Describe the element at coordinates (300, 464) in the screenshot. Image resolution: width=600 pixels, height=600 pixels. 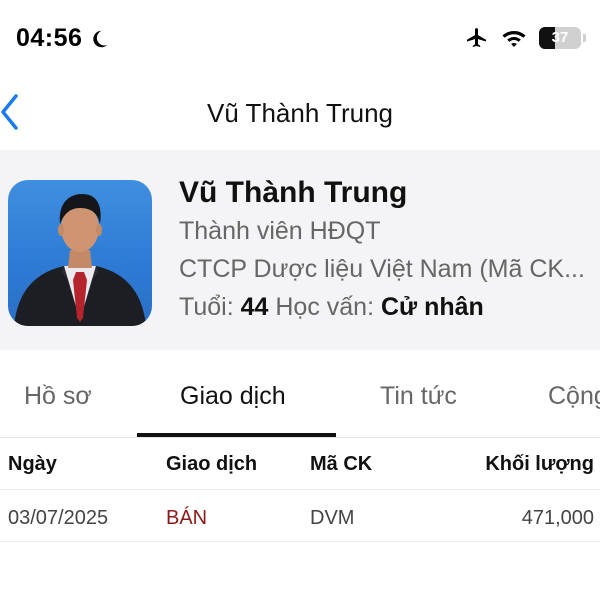
I see `table-header: Ngày Giao dịch Mã CK Khối lượng` at that location.